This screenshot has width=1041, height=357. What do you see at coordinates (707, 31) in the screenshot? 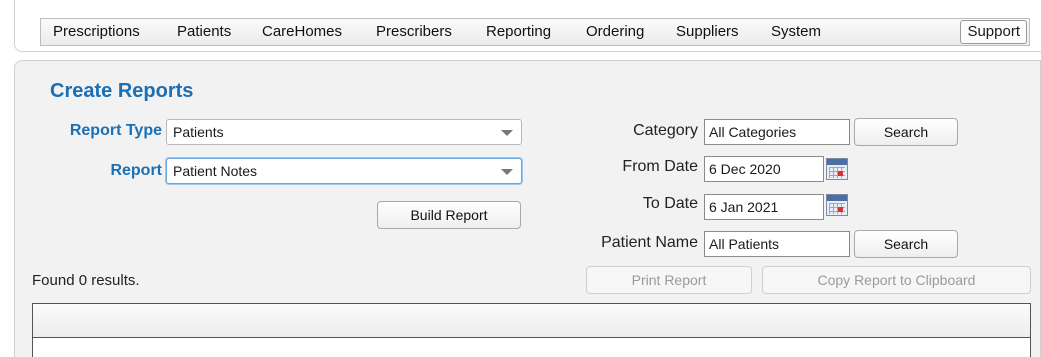
I see `menu-item-suppliers: Suppliers` at bounding box center [707, 31].